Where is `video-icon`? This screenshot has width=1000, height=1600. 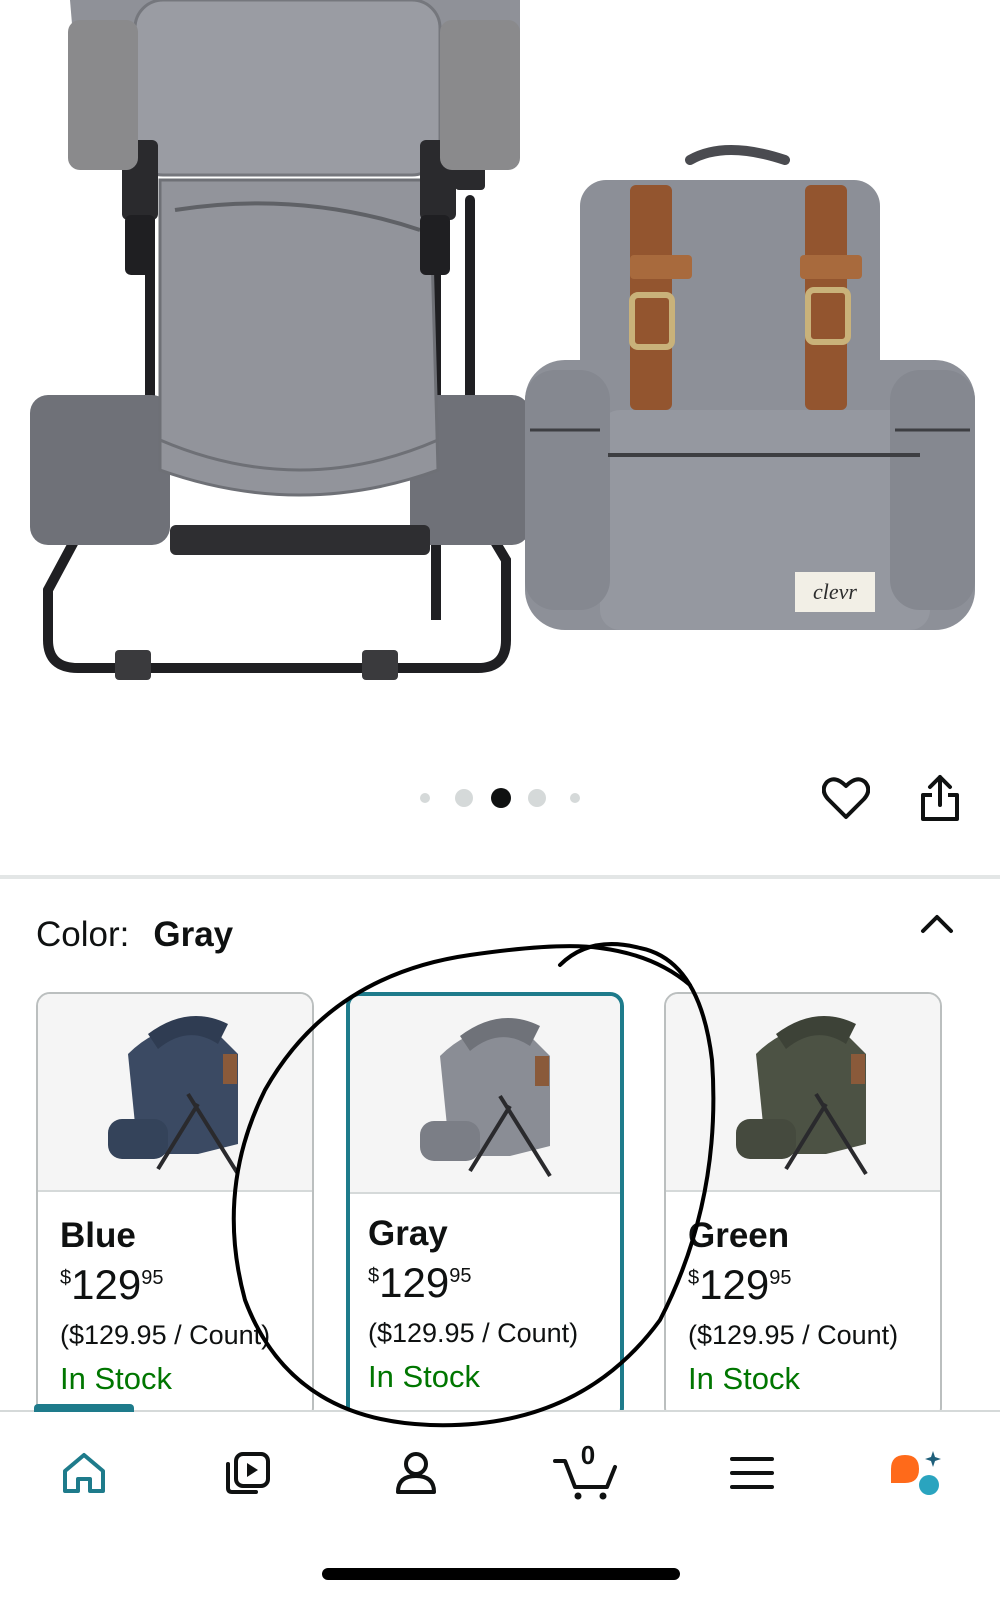
video-icon is located at coordinates (248, 1473).